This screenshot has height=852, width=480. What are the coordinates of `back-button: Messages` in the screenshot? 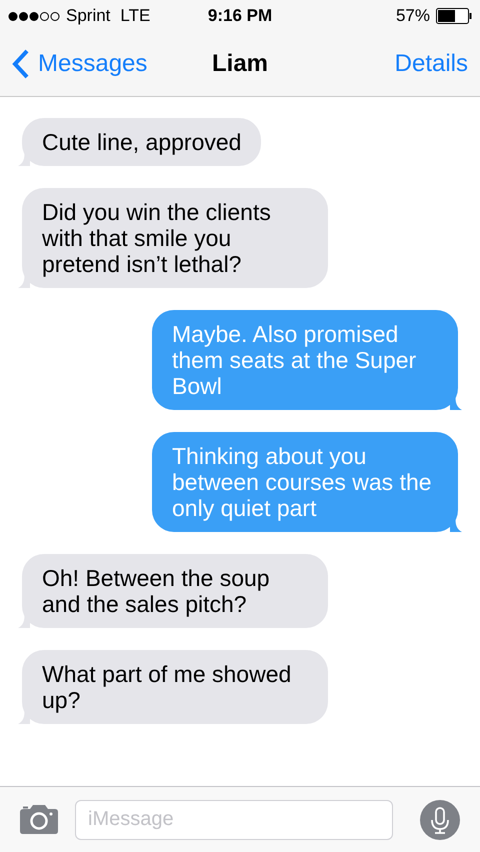 It's located at (80, 64).